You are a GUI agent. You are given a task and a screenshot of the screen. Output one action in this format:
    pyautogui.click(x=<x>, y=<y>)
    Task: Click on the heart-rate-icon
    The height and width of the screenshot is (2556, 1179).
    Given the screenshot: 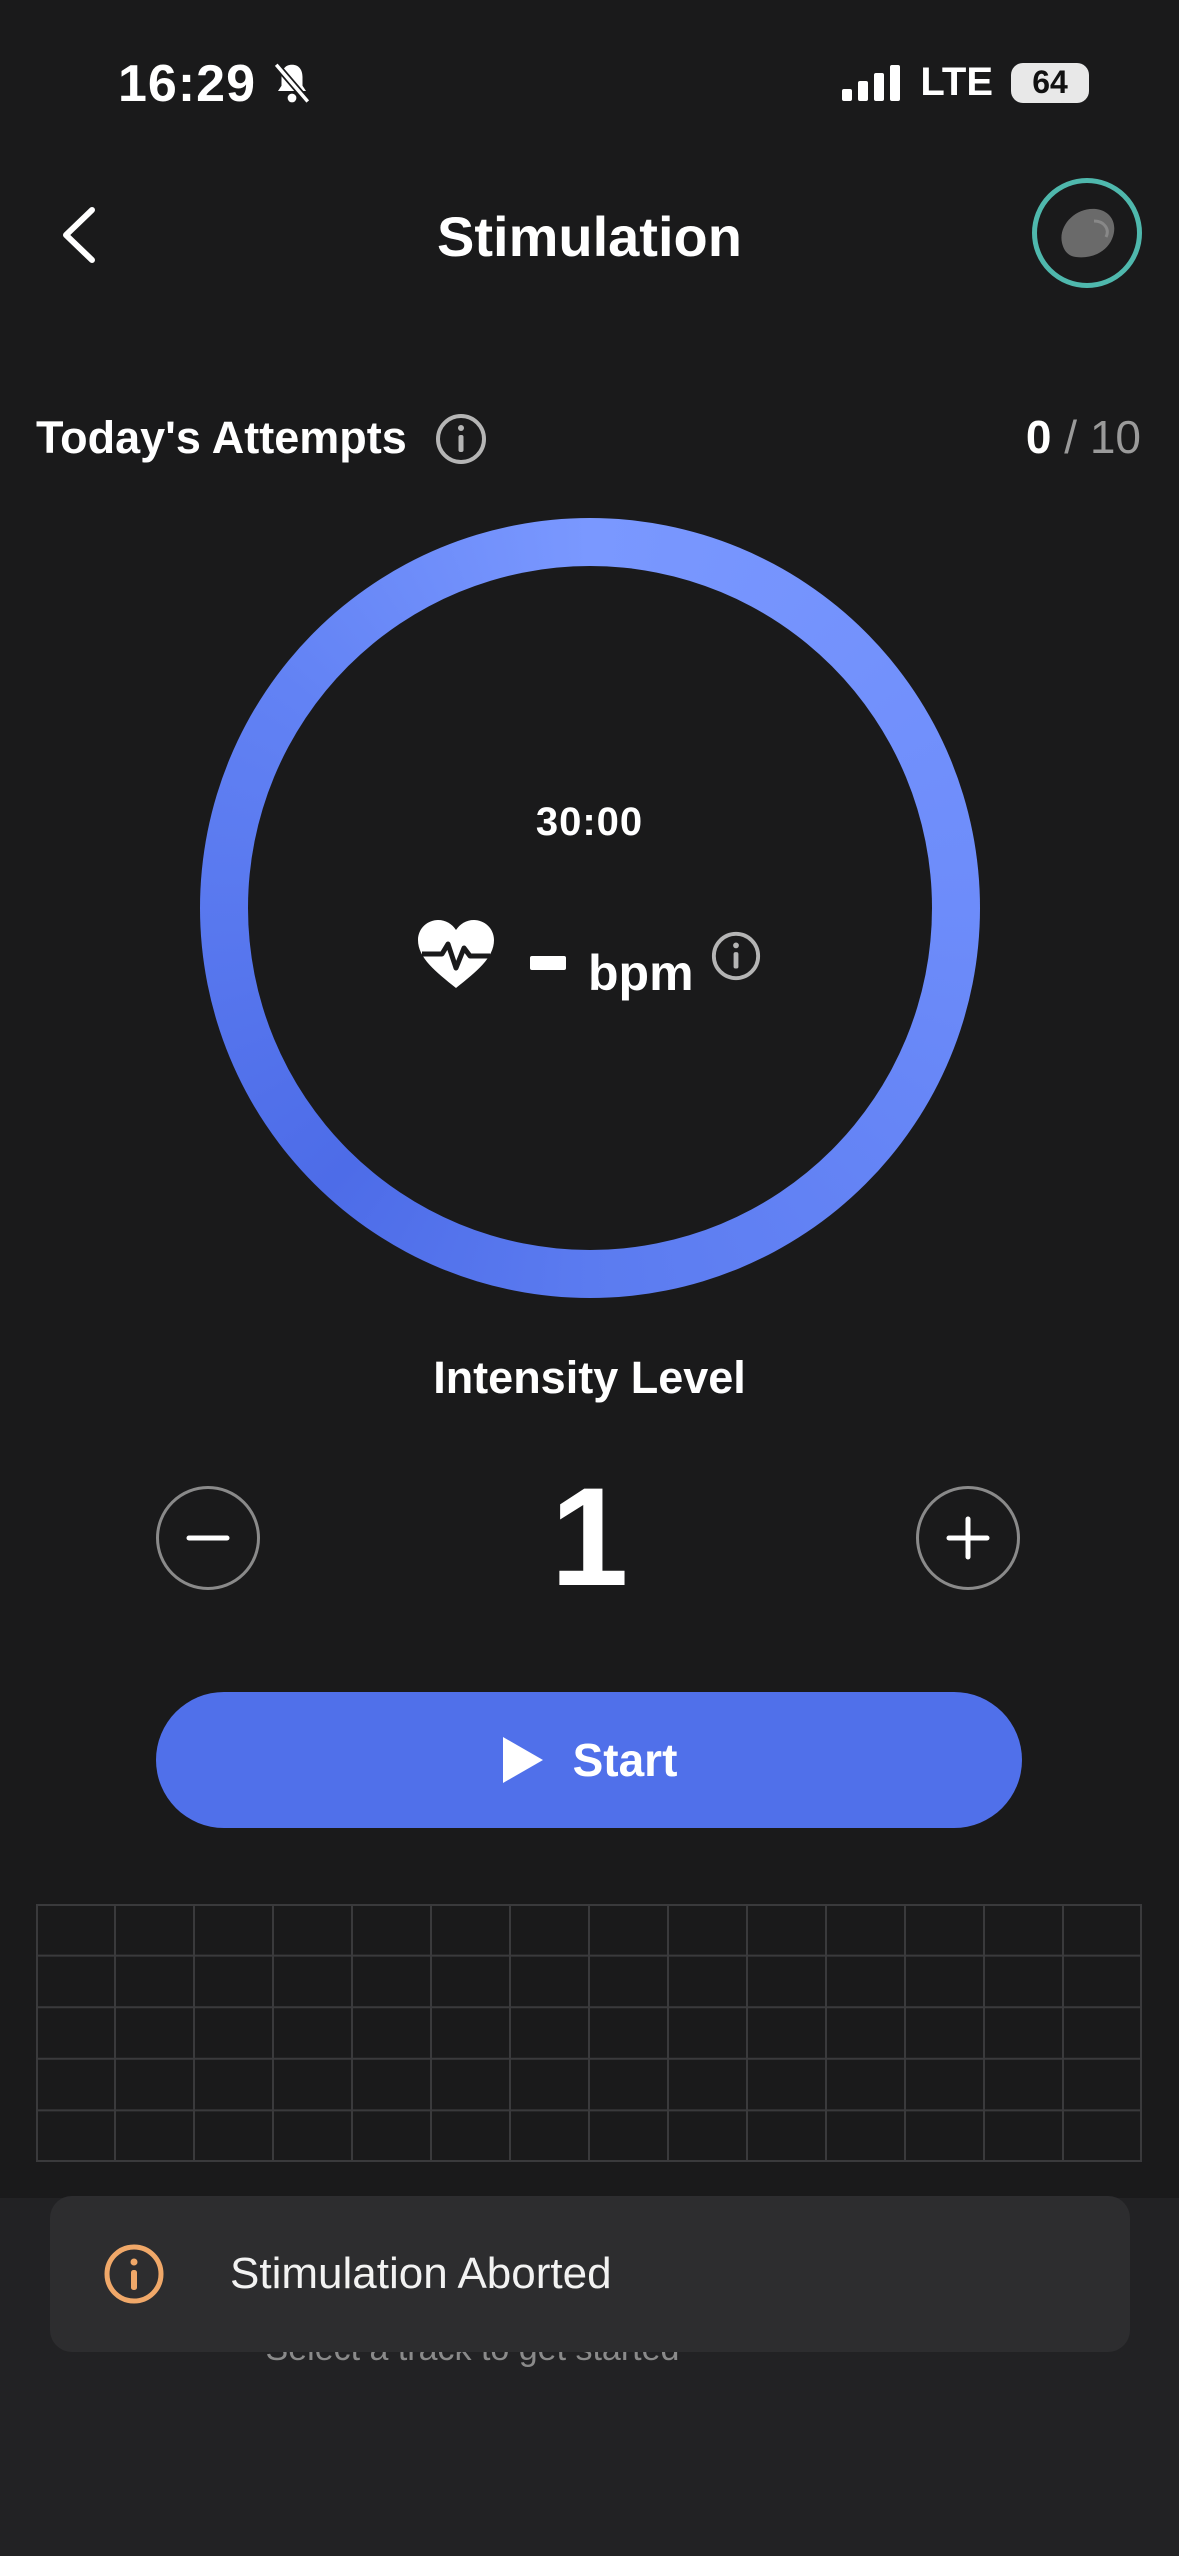 What is the action you would take?
    pyautogui.click(x=456, y=954)
    